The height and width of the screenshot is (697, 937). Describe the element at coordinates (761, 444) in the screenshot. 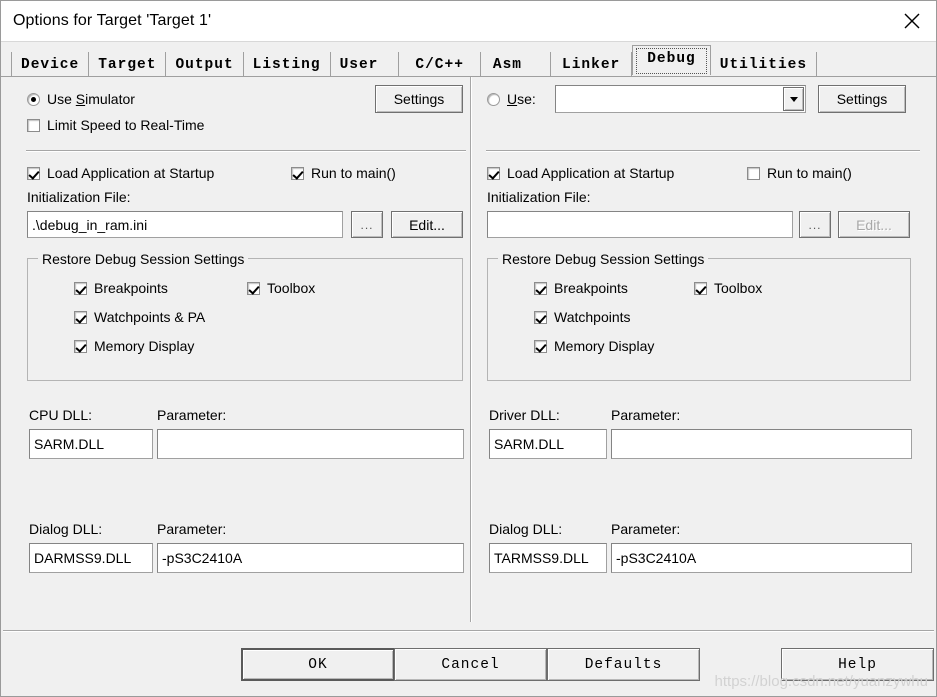

I see `driver-dll-parameter-input` at that location.